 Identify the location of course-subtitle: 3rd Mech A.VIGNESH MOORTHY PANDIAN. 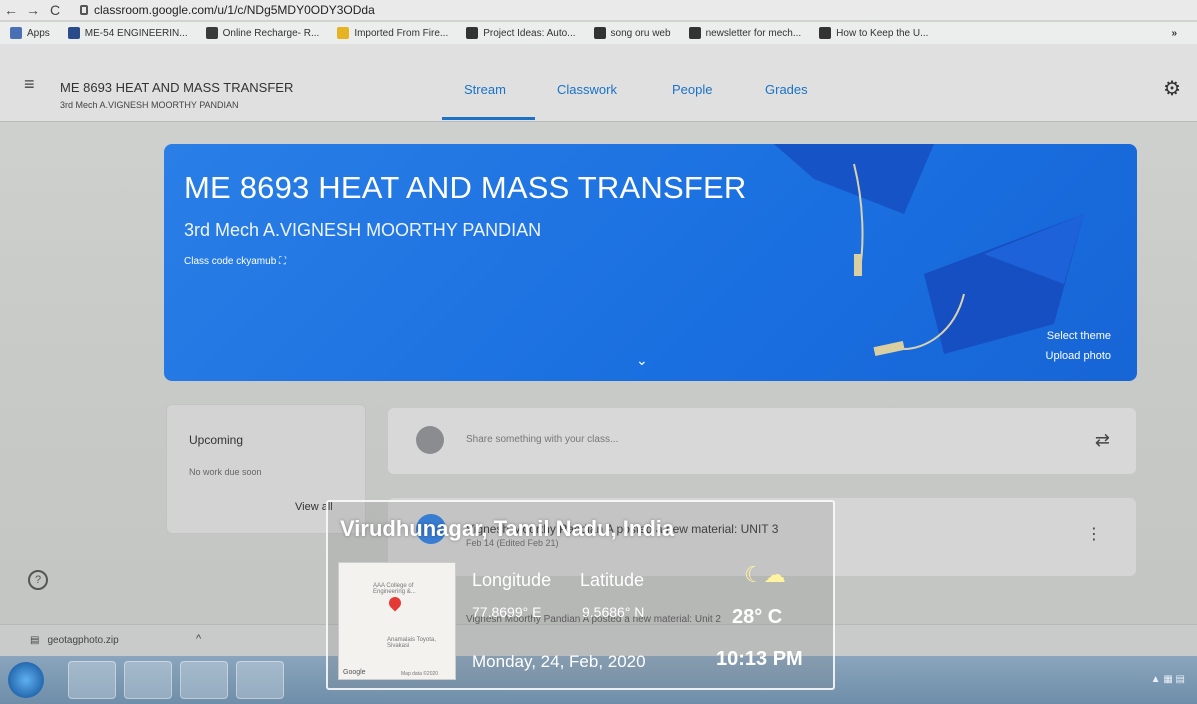
(149, 105).